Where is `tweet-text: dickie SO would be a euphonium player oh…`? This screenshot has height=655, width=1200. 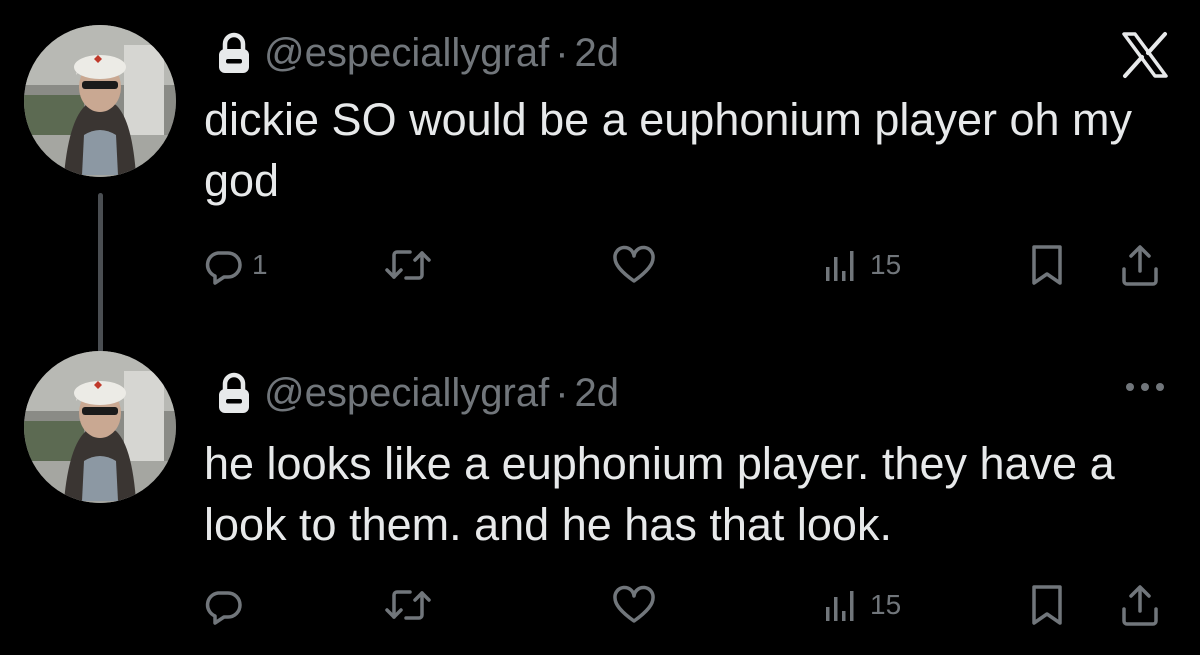 tweet-text: dickie SO would be a euphonium player oh… is located at coordinates (668, 150).